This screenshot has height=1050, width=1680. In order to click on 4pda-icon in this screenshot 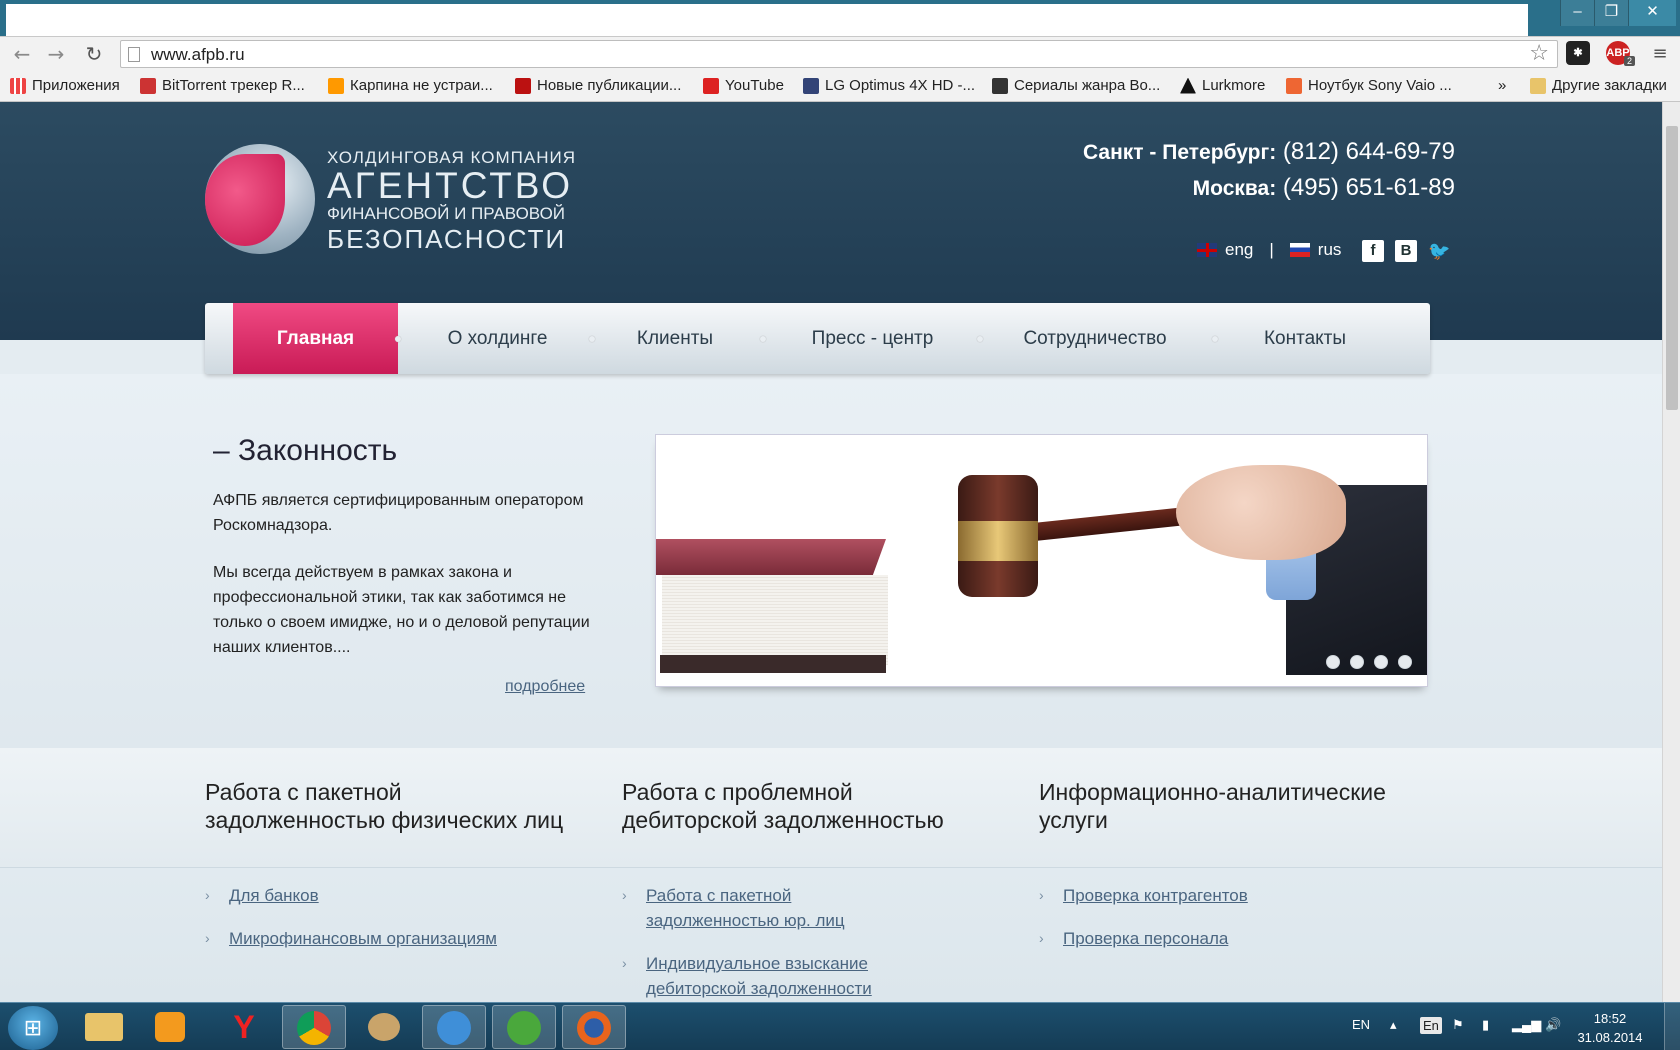, I will do `click(811, 85)`.